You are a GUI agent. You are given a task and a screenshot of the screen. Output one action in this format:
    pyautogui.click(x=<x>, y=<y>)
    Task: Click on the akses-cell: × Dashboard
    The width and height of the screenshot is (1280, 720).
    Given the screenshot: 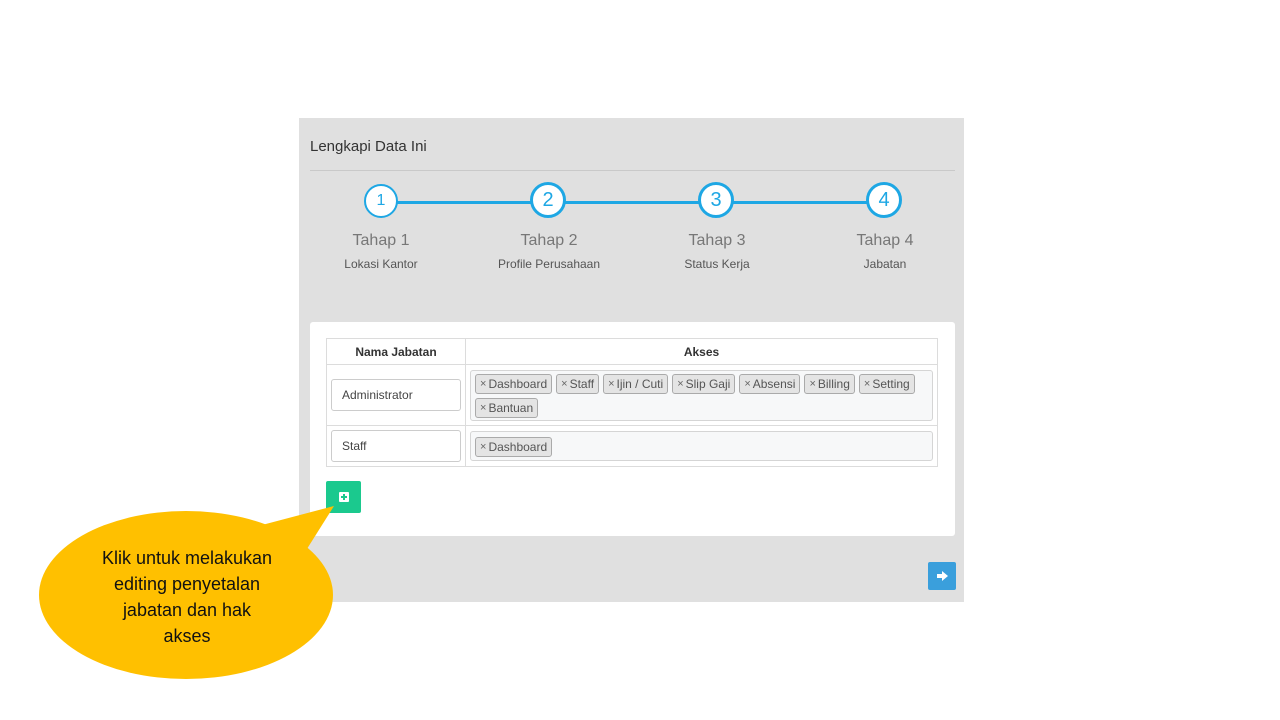 What is the action you would take?
    pyautogui.click(x=701, y=446)
    